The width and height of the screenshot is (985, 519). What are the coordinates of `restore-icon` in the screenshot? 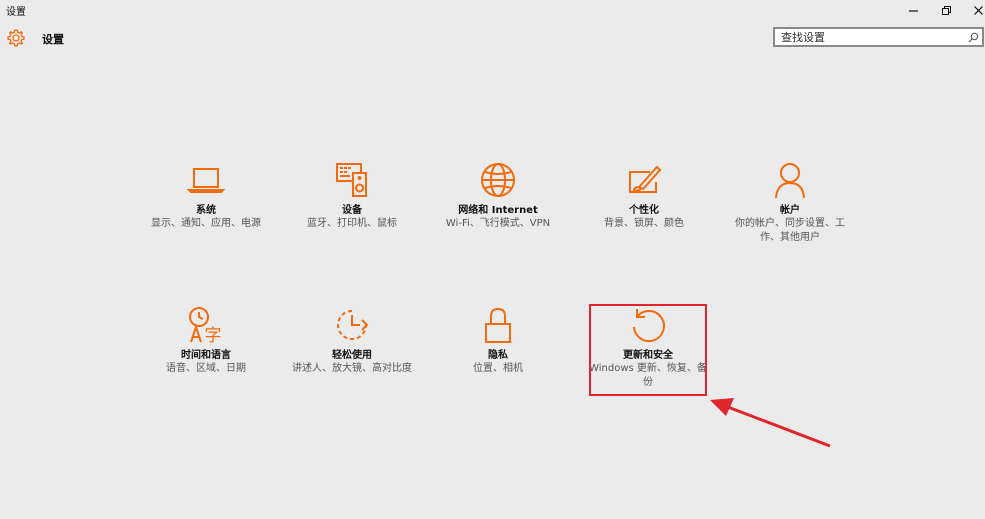 It's located at (946, 10).